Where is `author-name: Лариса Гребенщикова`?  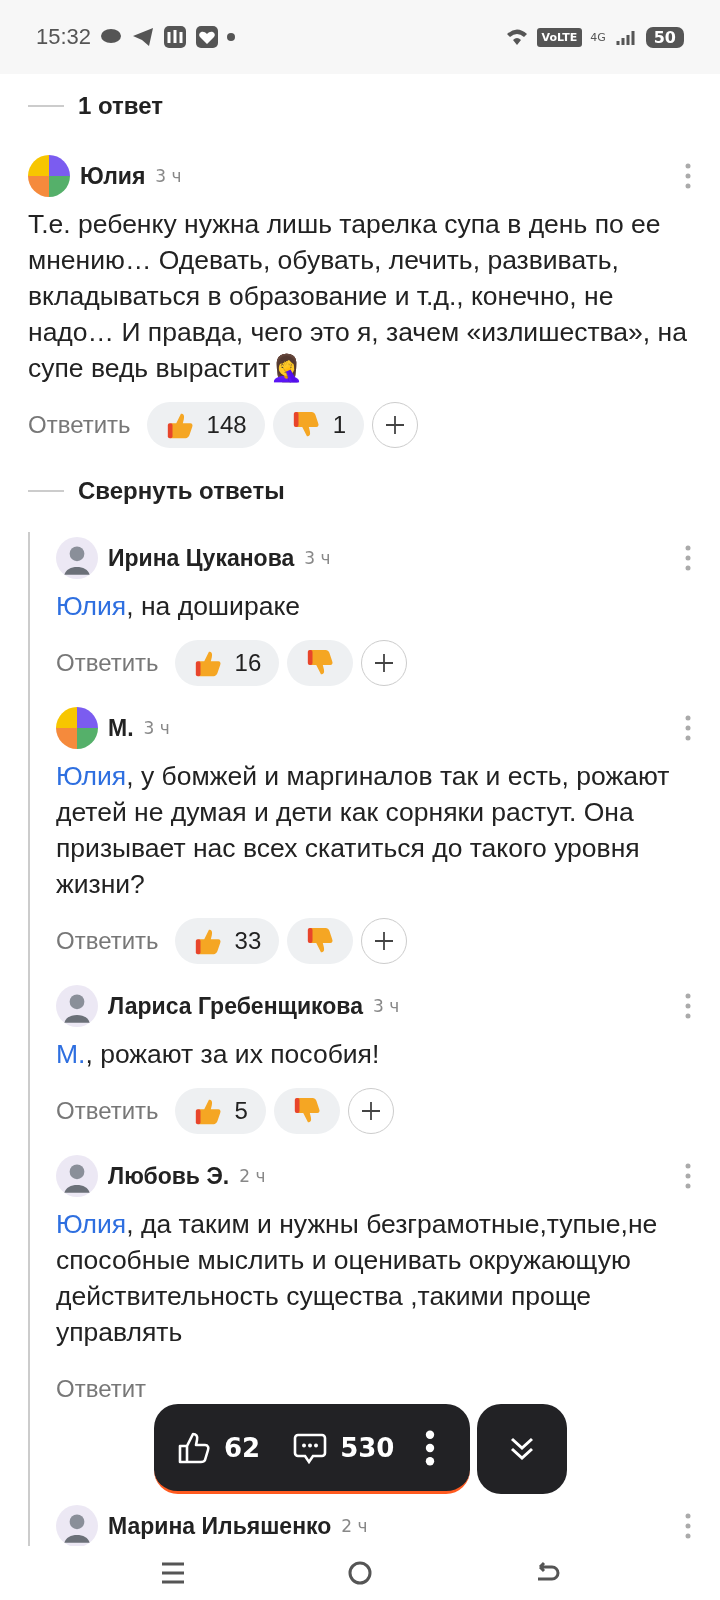
author-name: Лариса Гребенщикова is located at coordinates (235, 1006).